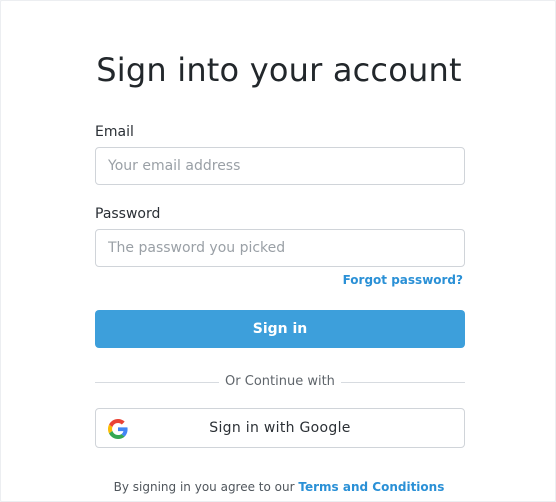 The image size is (556, 502). What do you see at coordinates (280, 166) in the screenshot?
I see `email-field` at bounding box center [280, 166].